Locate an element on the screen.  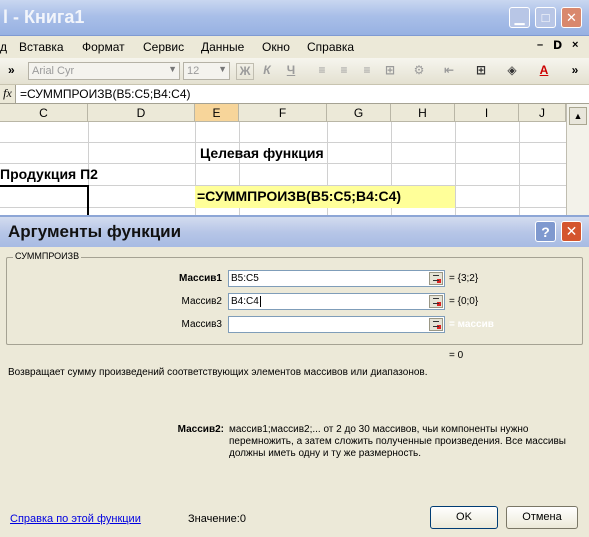
help-button: ? is located at coordinates (545, 231).